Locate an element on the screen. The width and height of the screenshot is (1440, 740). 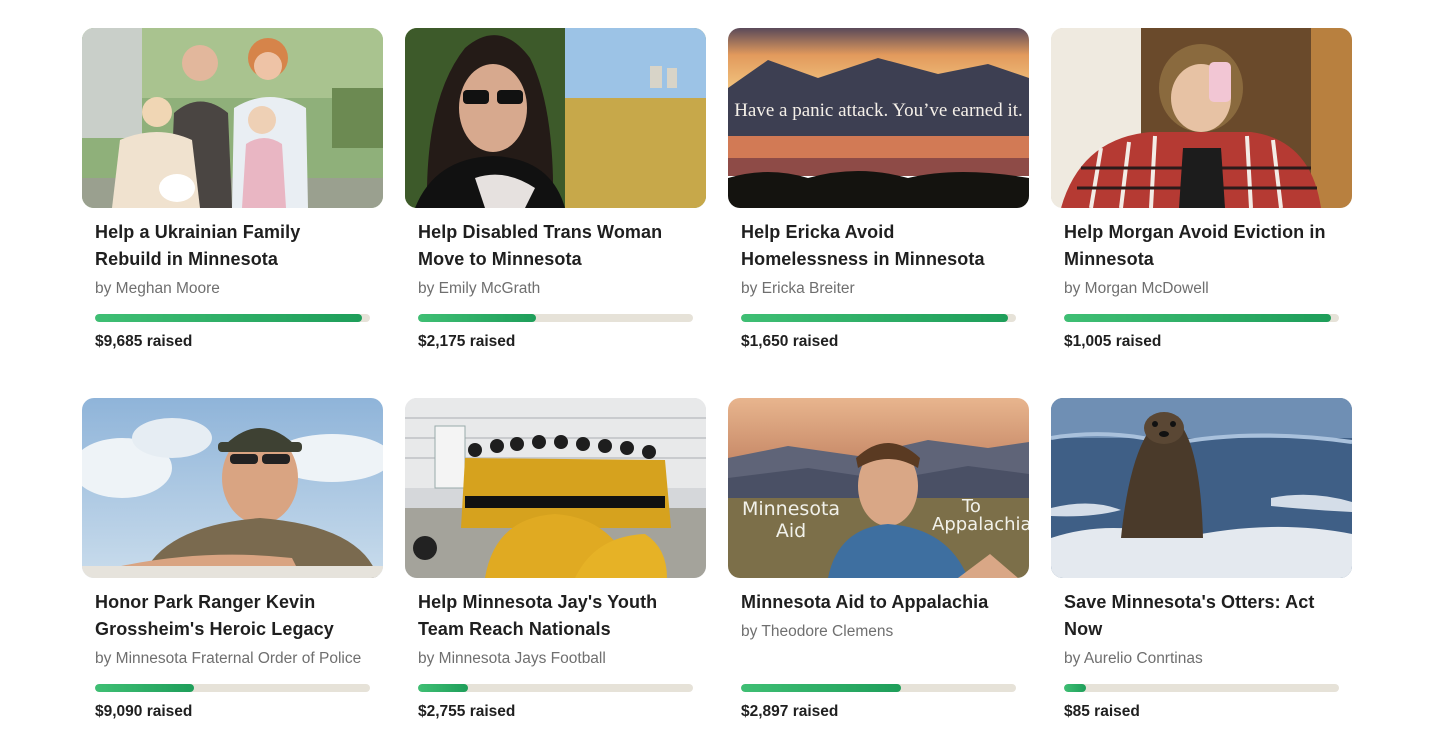
amount-raised: $2,897 raised is located at coordinates (790, 711).